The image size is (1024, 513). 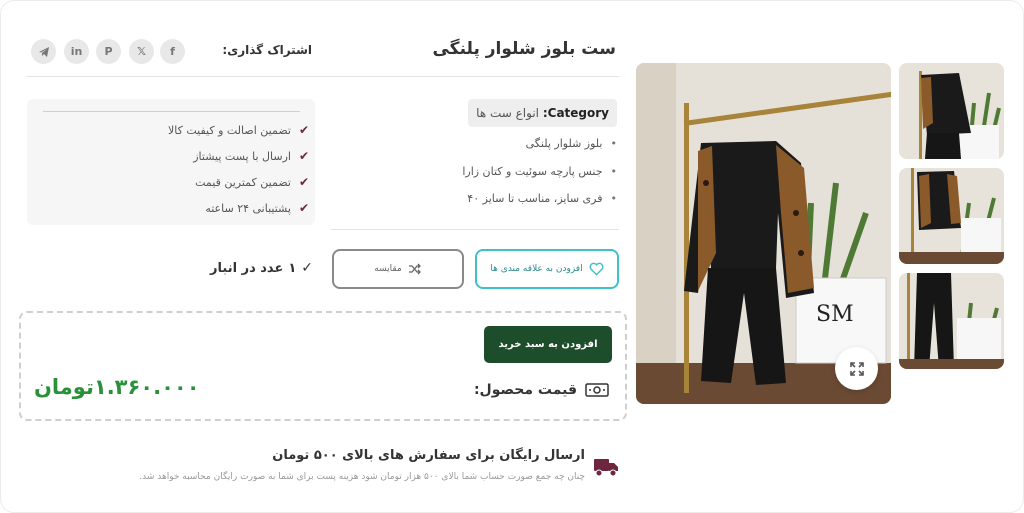 What do you see at coordinates (536, 269) in the screenshot?
I see `wishlist-label: افزودن به علاقه مندی ها` at bounding box center [536, 269].